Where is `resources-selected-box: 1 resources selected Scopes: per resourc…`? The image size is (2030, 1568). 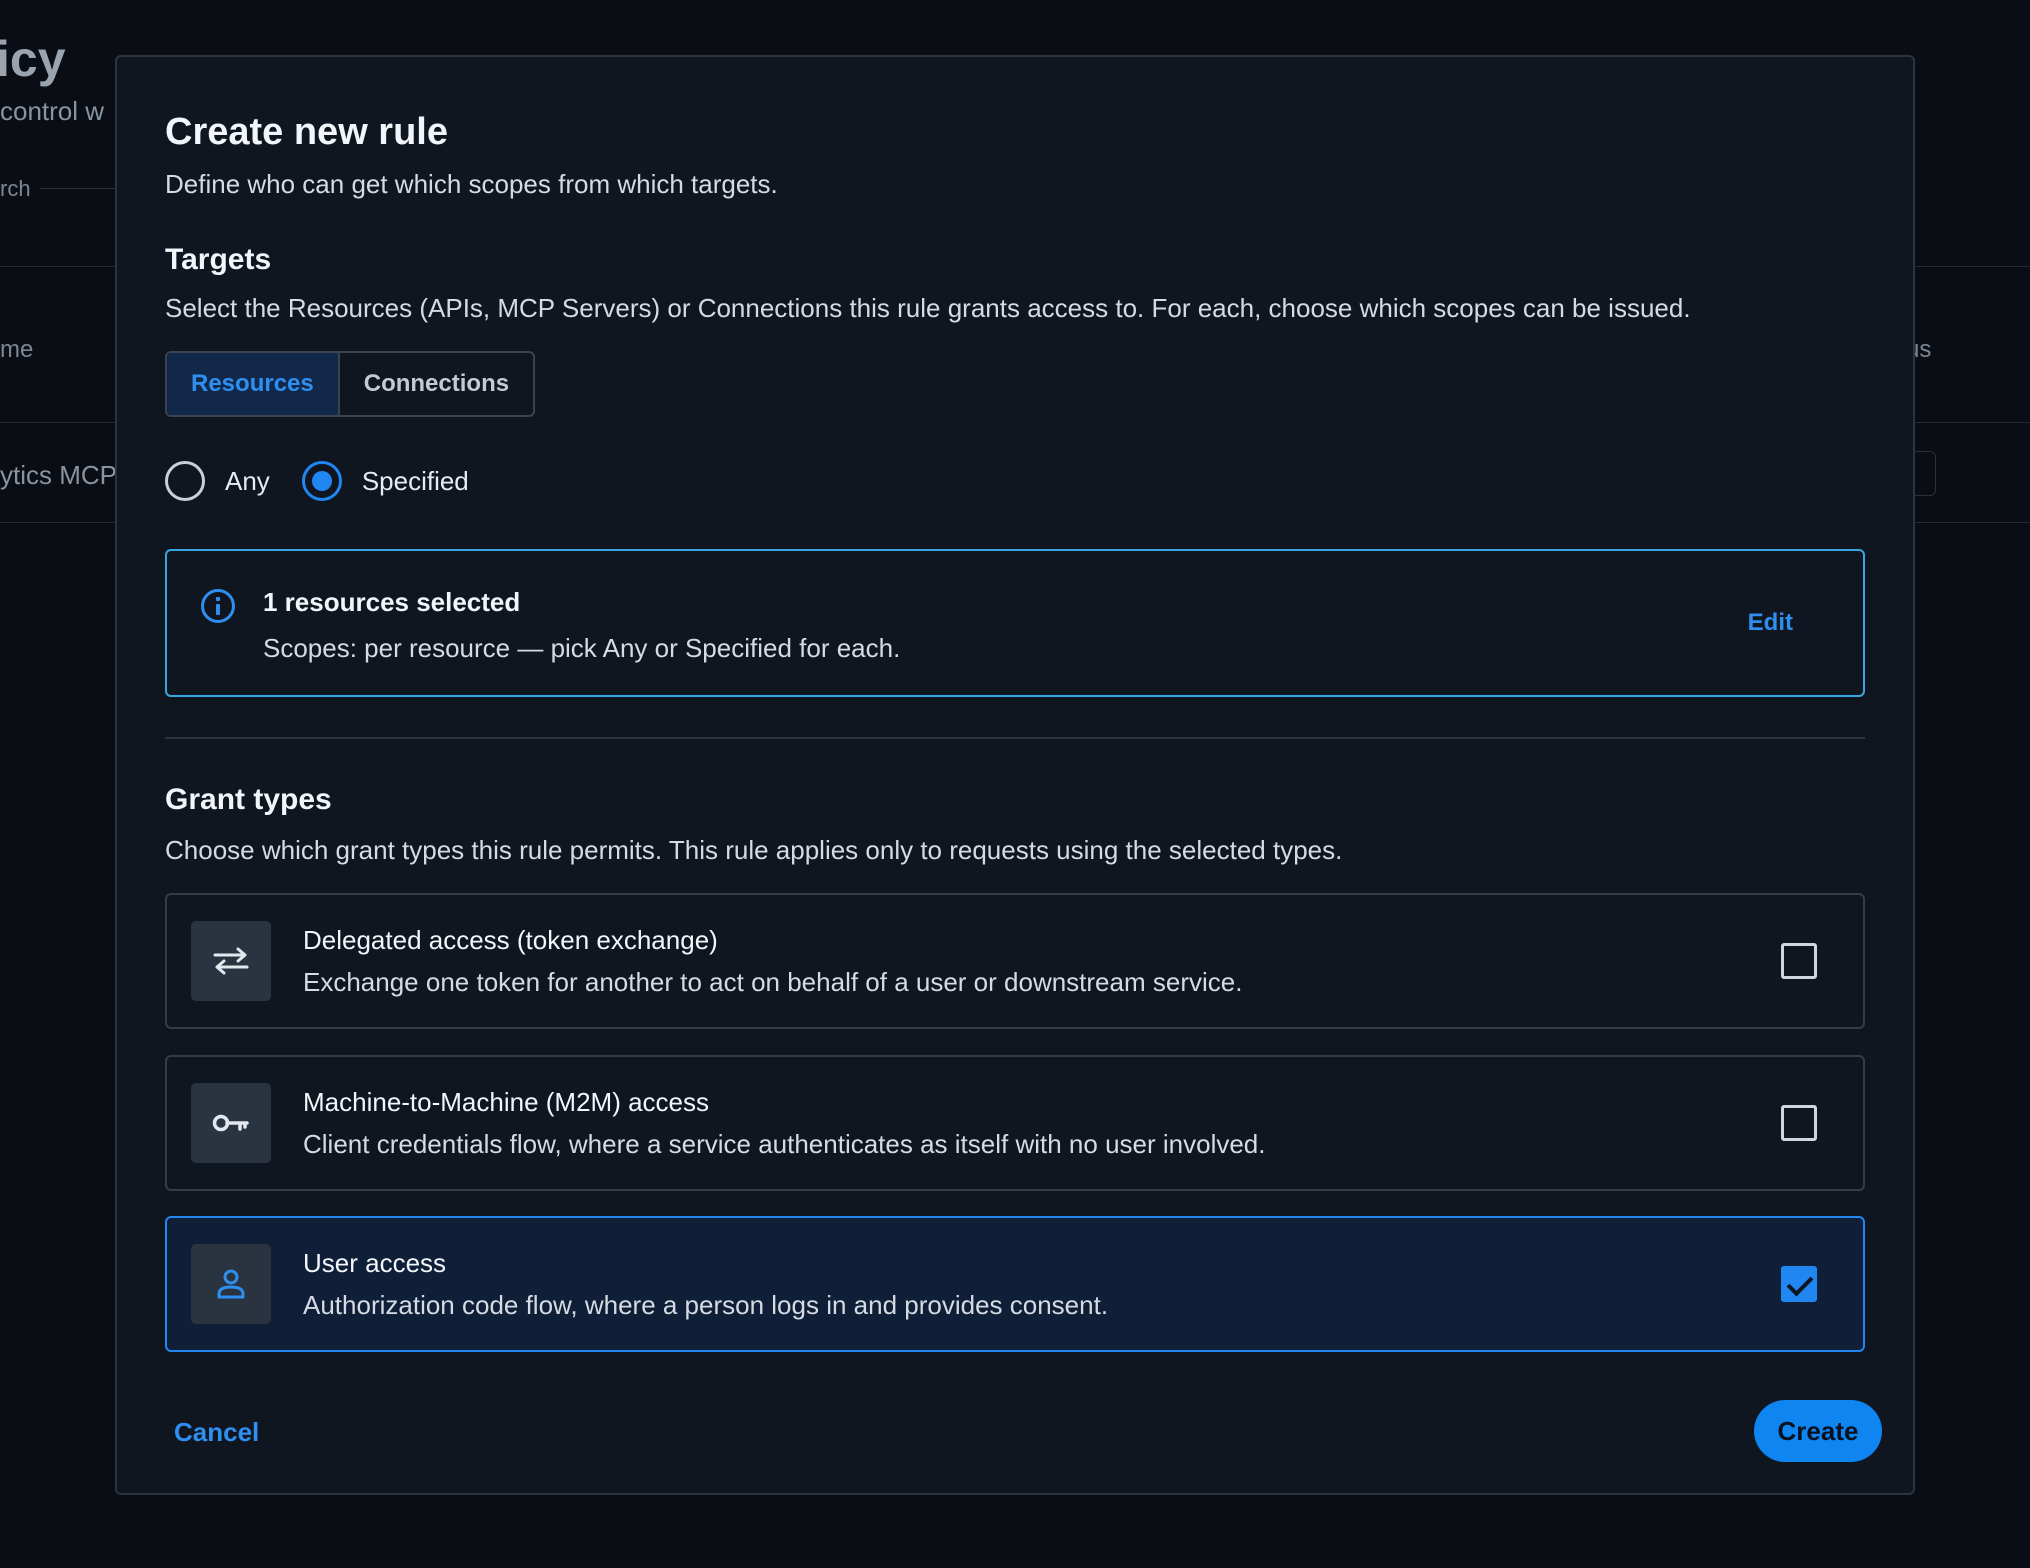
resources-selected-box: 1 resources selected Scopes: per resourc… is located at coordinates (1015, 623).